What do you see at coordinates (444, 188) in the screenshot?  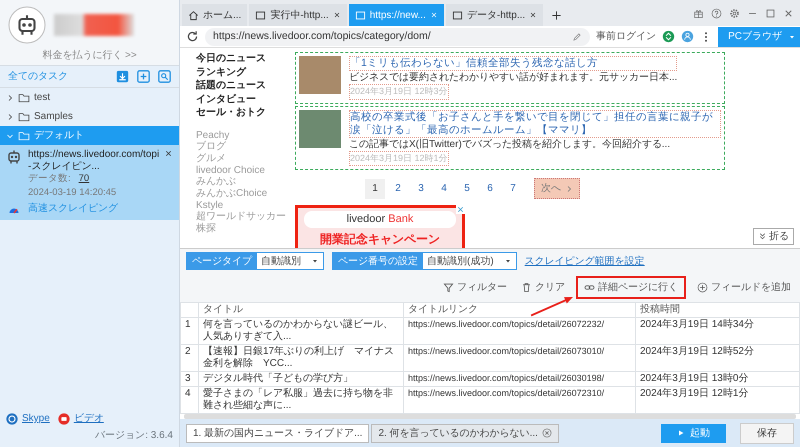 I see `page-number: 4` at bounding box center [444, 188].